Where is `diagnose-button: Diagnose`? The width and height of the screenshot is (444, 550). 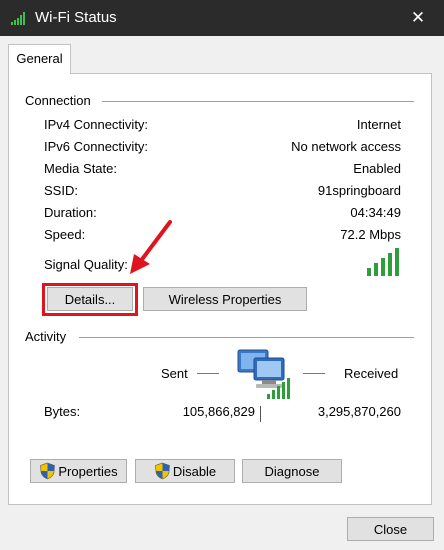 diagnose-button: Diagnose is located at coordinates (292, 471).